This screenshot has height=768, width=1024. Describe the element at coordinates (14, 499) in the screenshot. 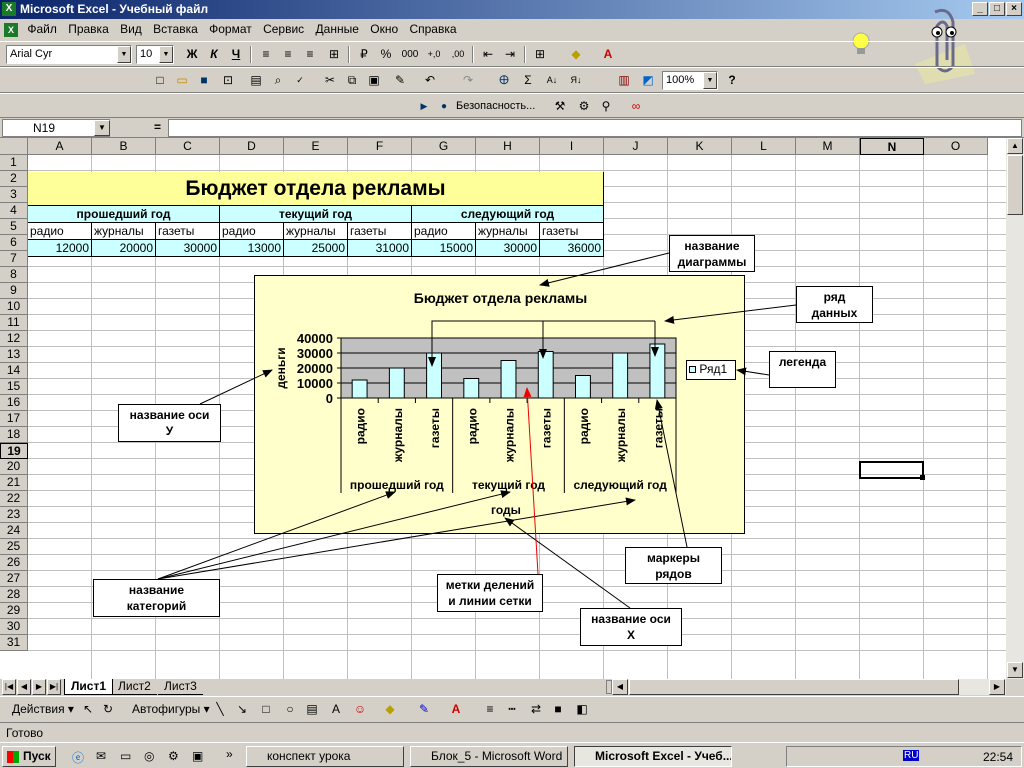

I see `row-header-22: 22` at that location.